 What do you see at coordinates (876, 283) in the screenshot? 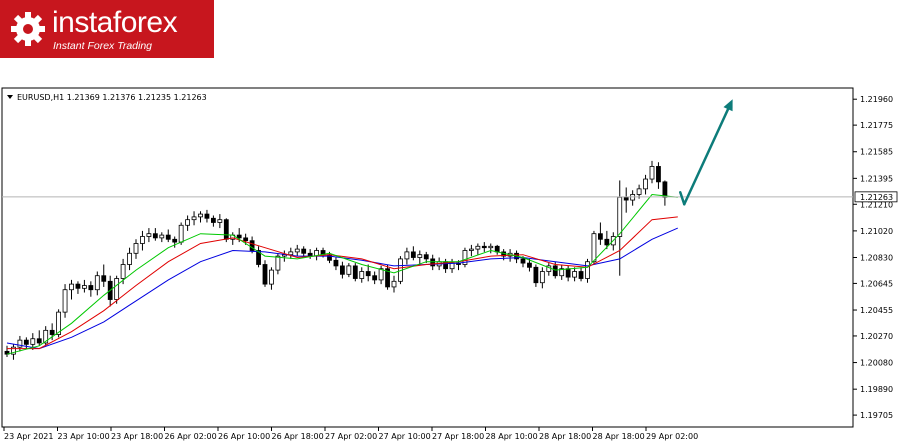
I see `y-tick-label: 1.20645` at bounding box center [876, 283].